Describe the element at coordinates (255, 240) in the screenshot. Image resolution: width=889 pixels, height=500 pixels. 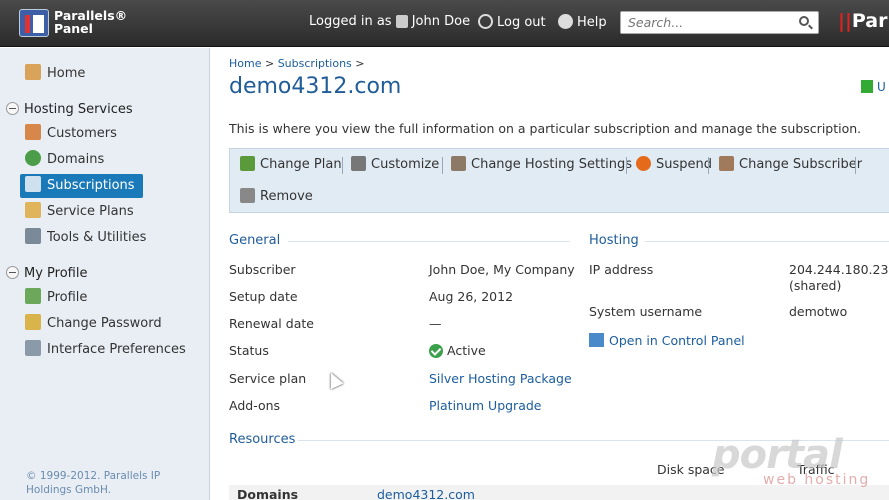
I see `general-heading: General` at that location.